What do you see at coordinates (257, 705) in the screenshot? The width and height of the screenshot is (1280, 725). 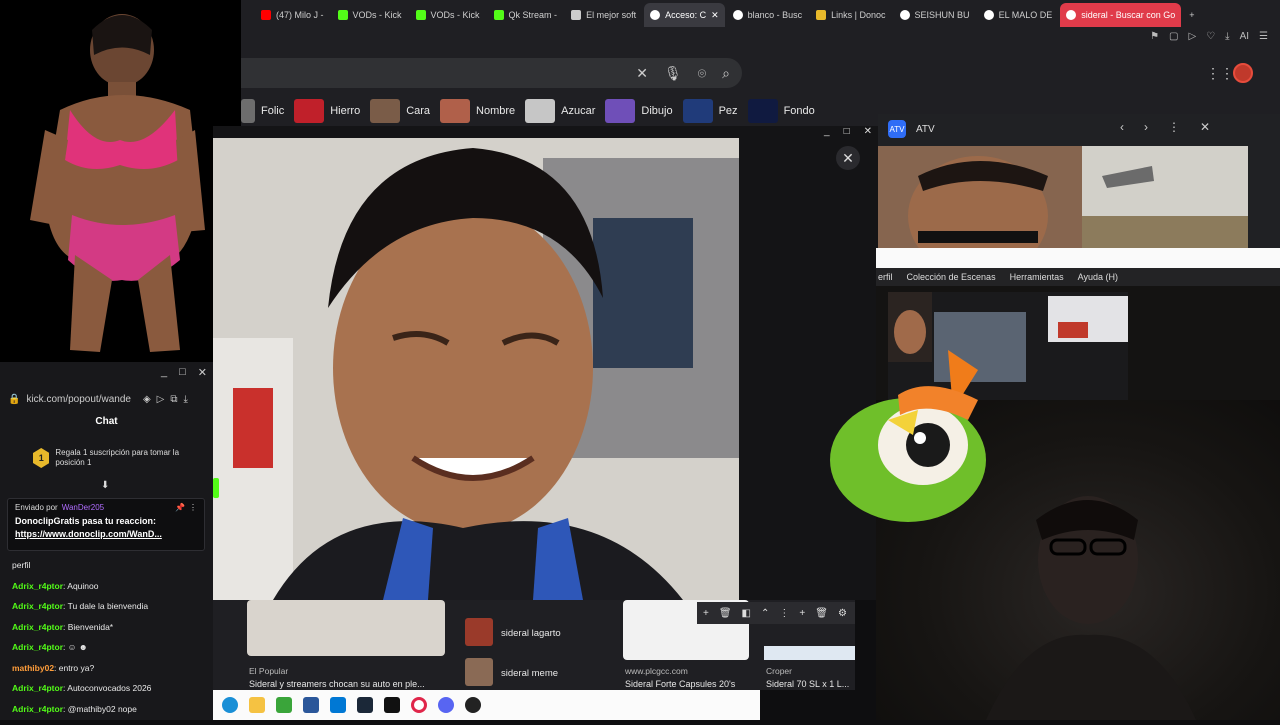 I see `explorer-icon` at bounding box center [257, 705].